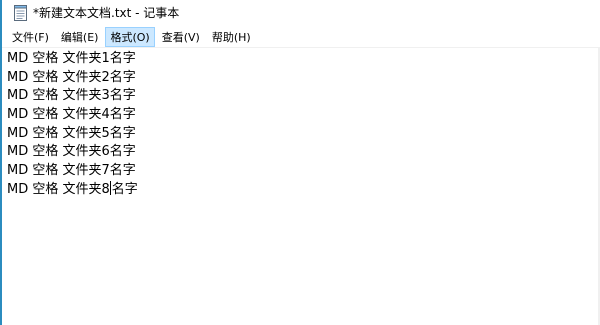 This screenshot has height=325, width=600. What do you see at coordinates (58, 189) in the screenshot?
I see `text-before-caret: MD 空格 文件夹8` at bounding box center [58, 189].